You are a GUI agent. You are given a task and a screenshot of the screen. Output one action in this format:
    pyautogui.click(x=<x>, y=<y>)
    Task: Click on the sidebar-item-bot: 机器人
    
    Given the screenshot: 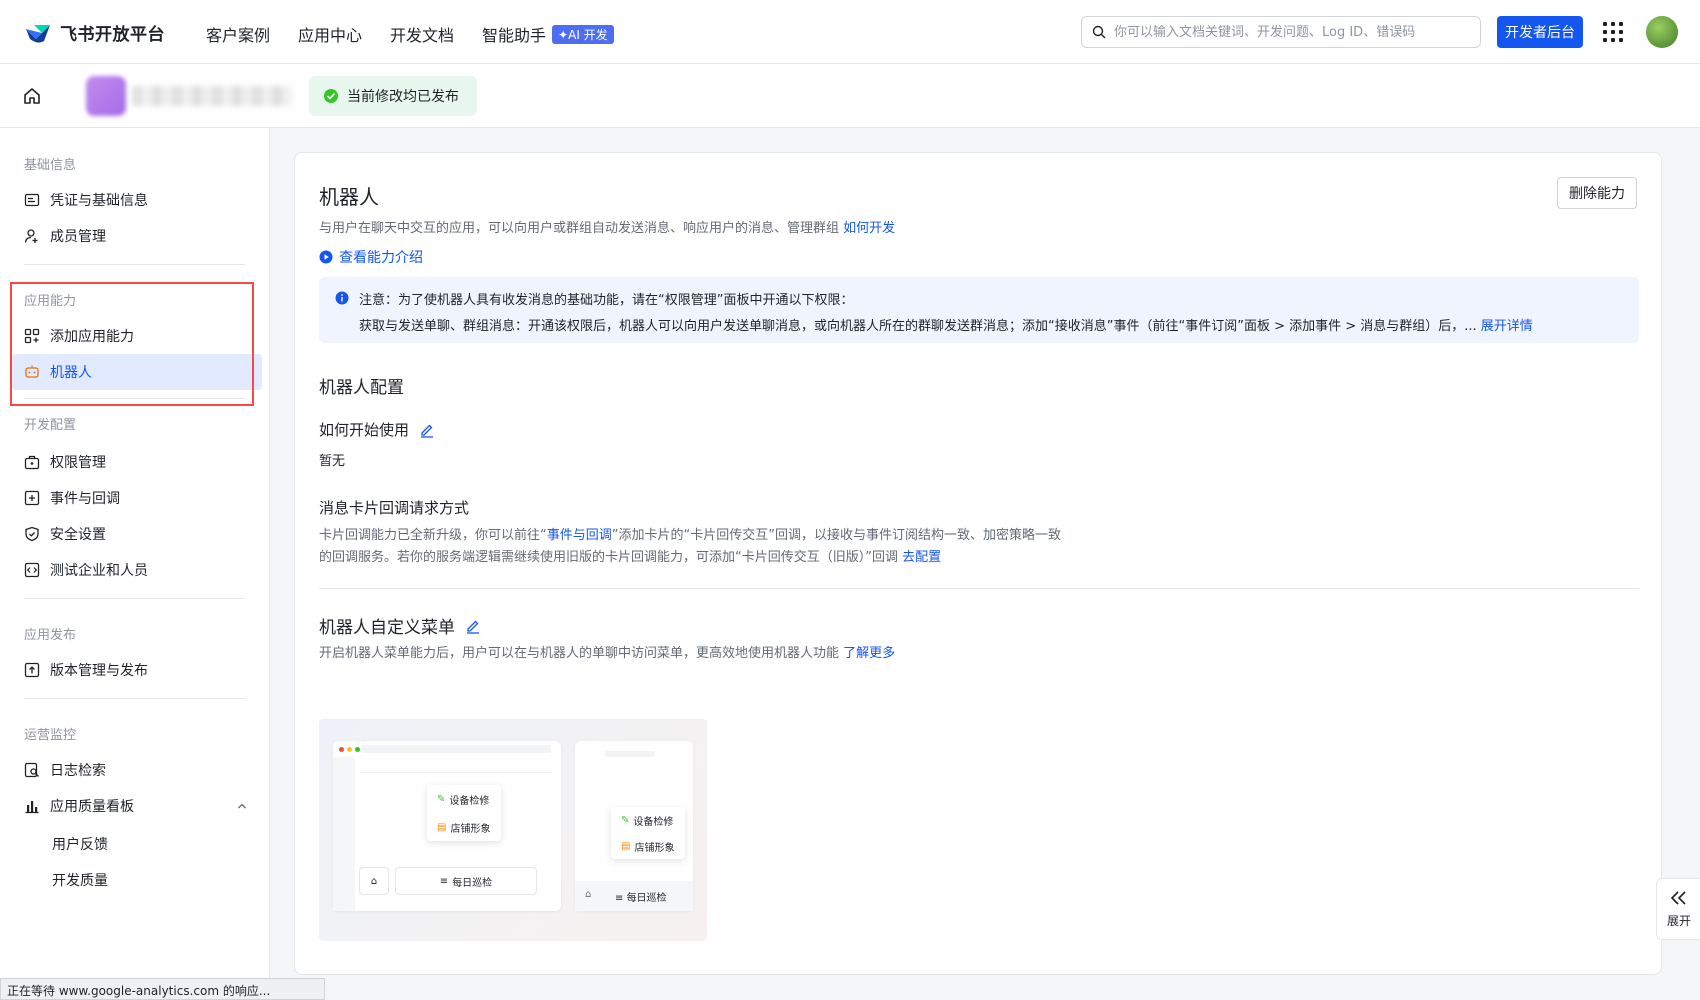 What is the action you would take?
    pyautogui.click(x=137, y=372)
    